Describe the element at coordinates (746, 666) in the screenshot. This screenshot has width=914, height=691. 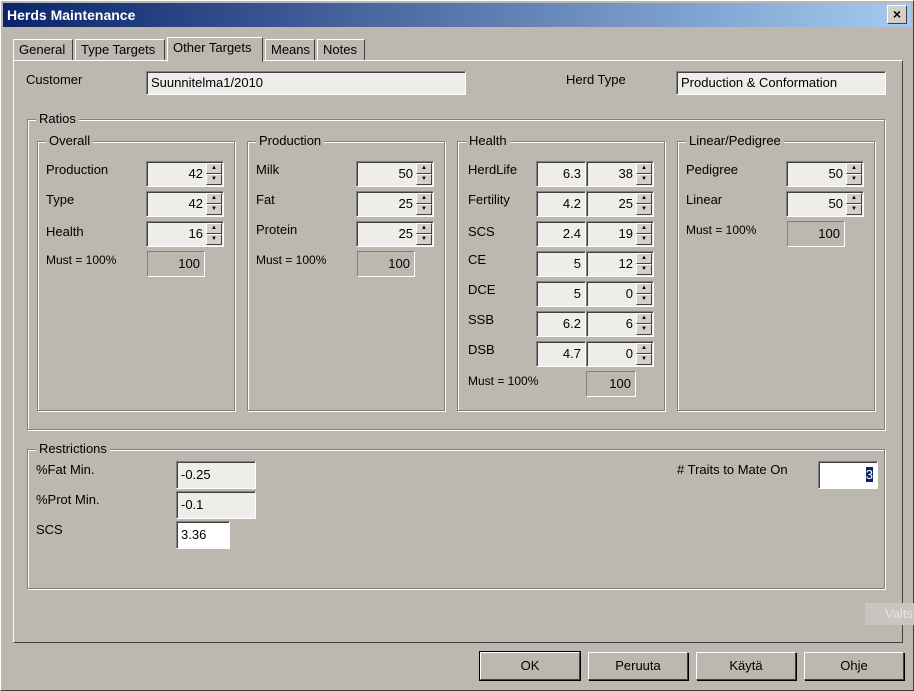
I see `apply-button: Käytä` at that location.